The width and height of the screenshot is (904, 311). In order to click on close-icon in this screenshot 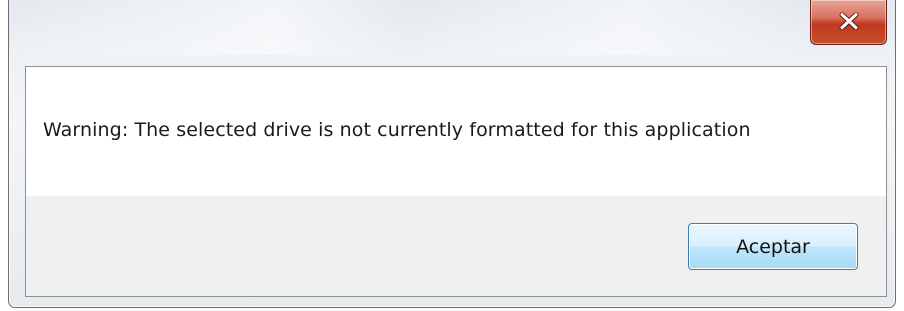, I will do `click(848, 21)`.